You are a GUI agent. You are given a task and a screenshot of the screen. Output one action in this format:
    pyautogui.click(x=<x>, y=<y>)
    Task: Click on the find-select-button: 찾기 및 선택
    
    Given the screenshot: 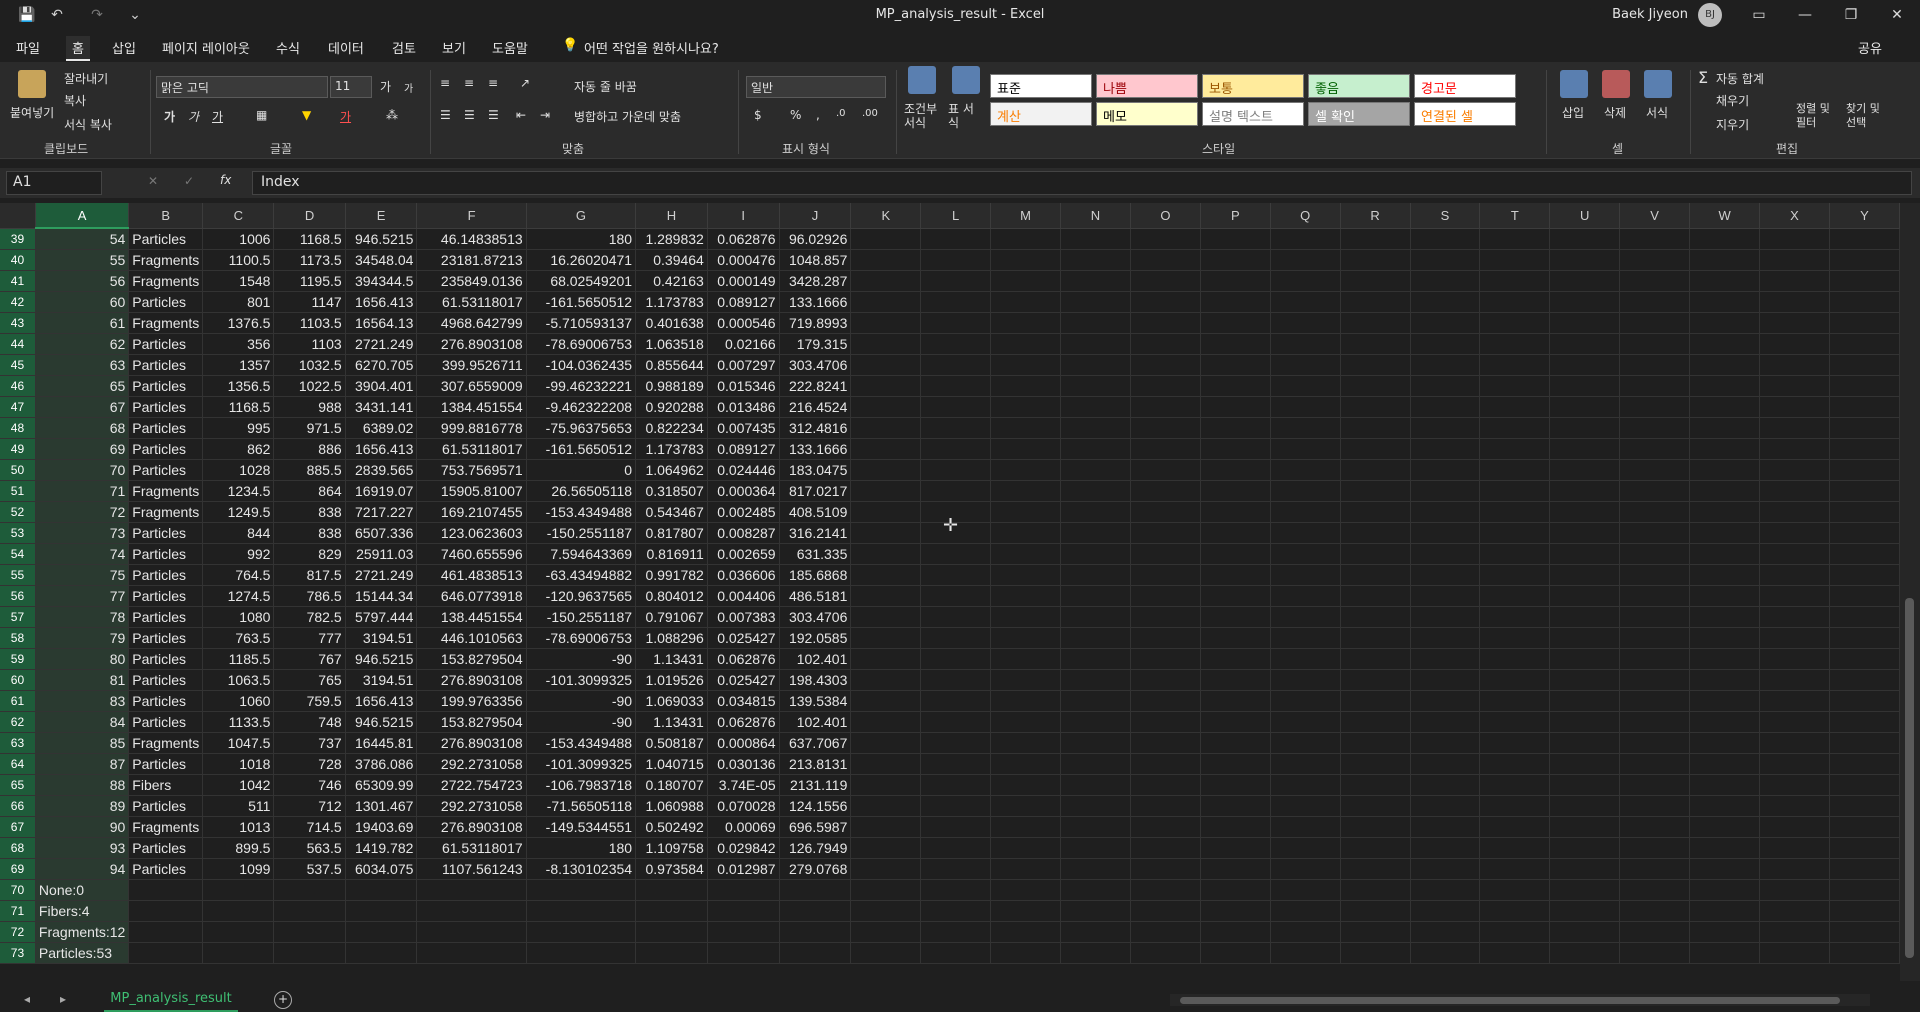 What is the action you would take?
    pyautogui.click(x=1869, y=116)
    